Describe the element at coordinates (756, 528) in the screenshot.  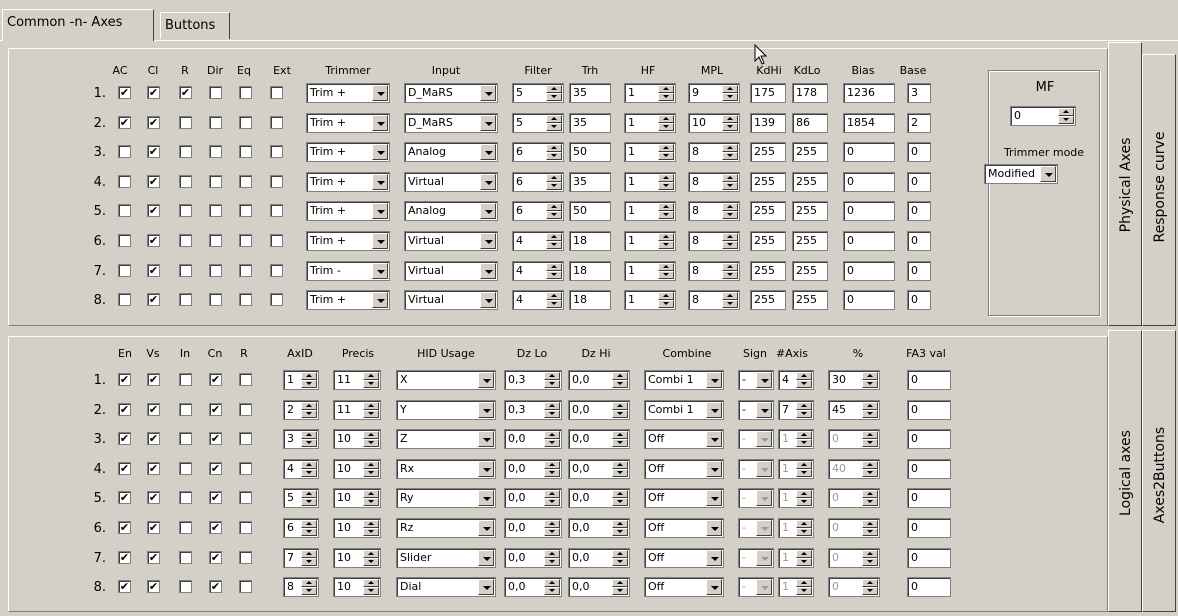
I see `sign-select: -` at that location.